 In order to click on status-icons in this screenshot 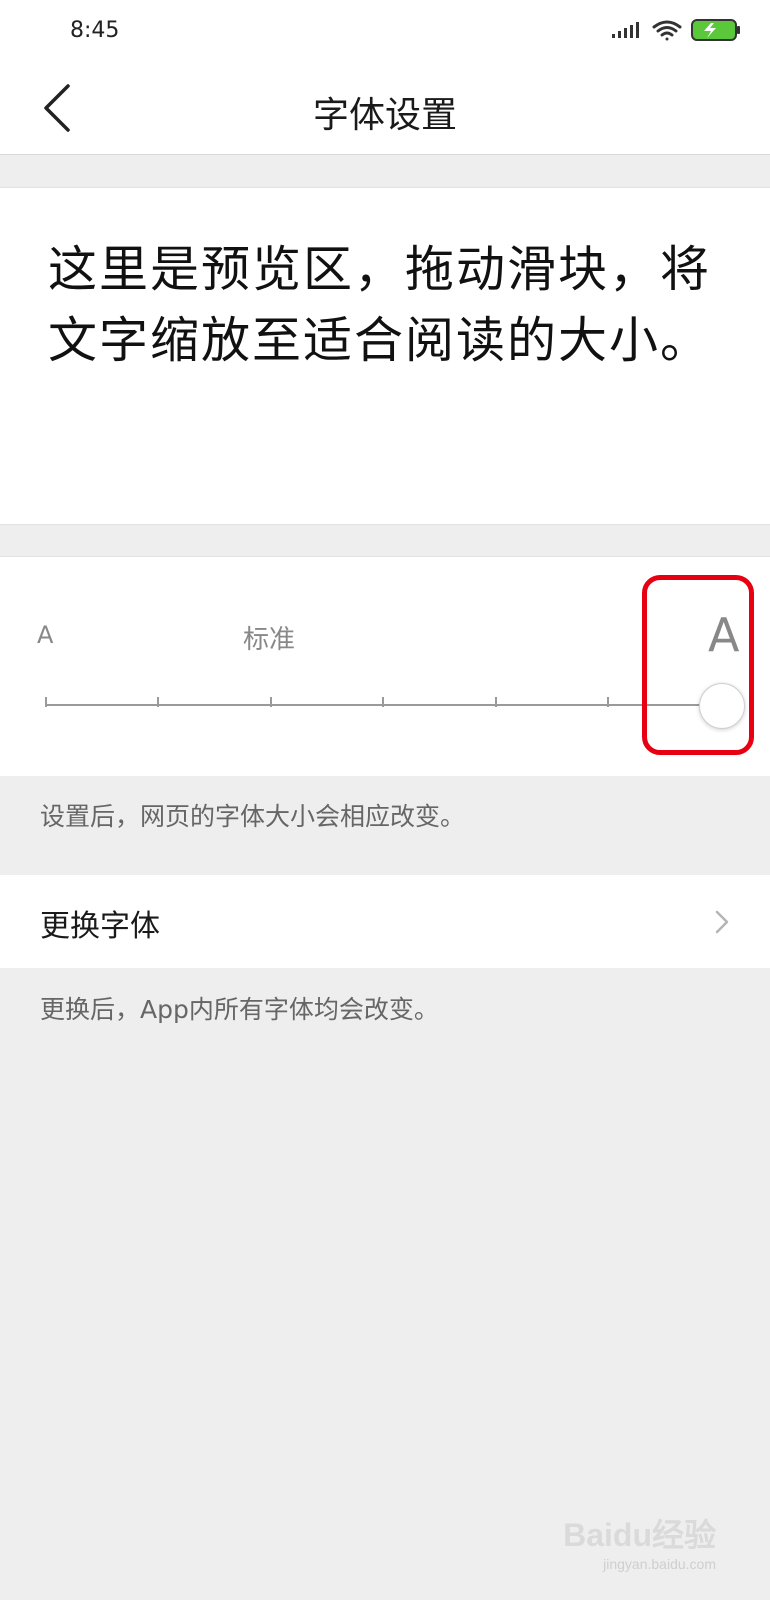, I will do `click(676, 31)`.